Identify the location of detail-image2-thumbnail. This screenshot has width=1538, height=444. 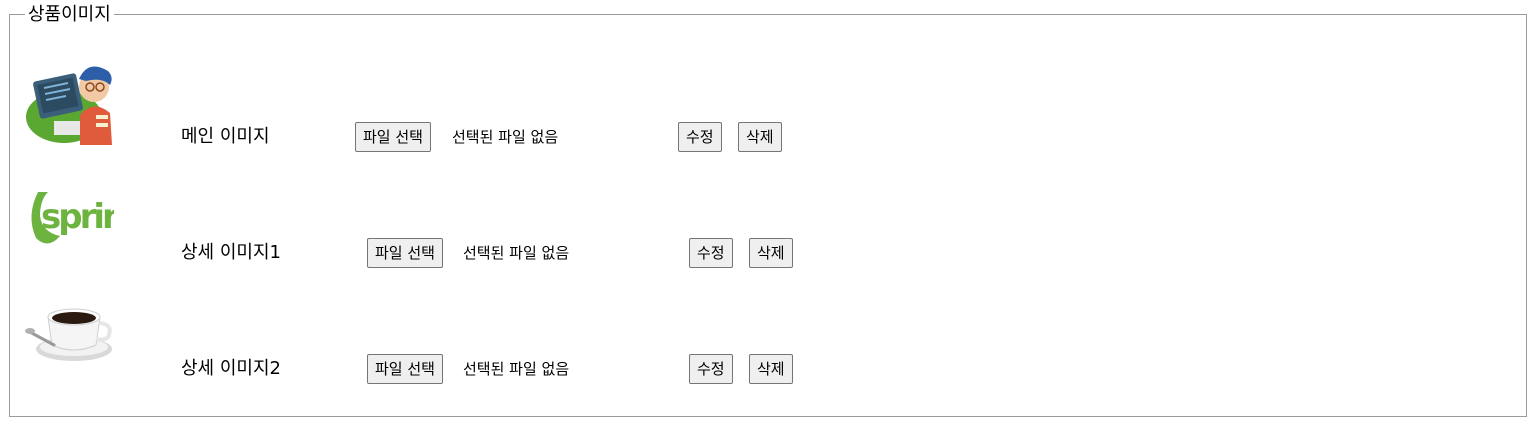
(69, 332).